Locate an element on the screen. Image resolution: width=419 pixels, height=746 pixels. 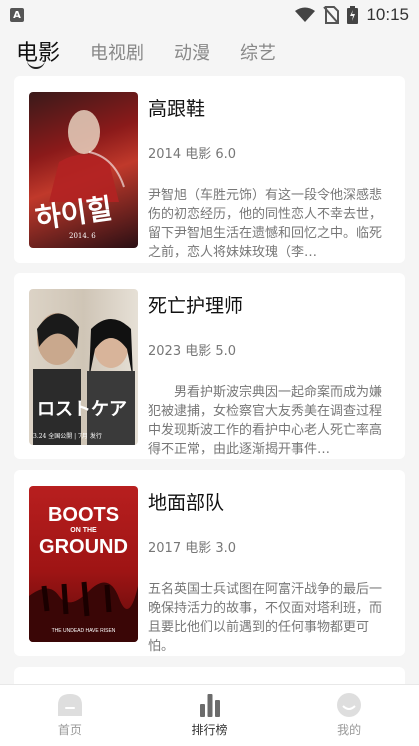
wifi-icon is located at coordinates (305, 14).